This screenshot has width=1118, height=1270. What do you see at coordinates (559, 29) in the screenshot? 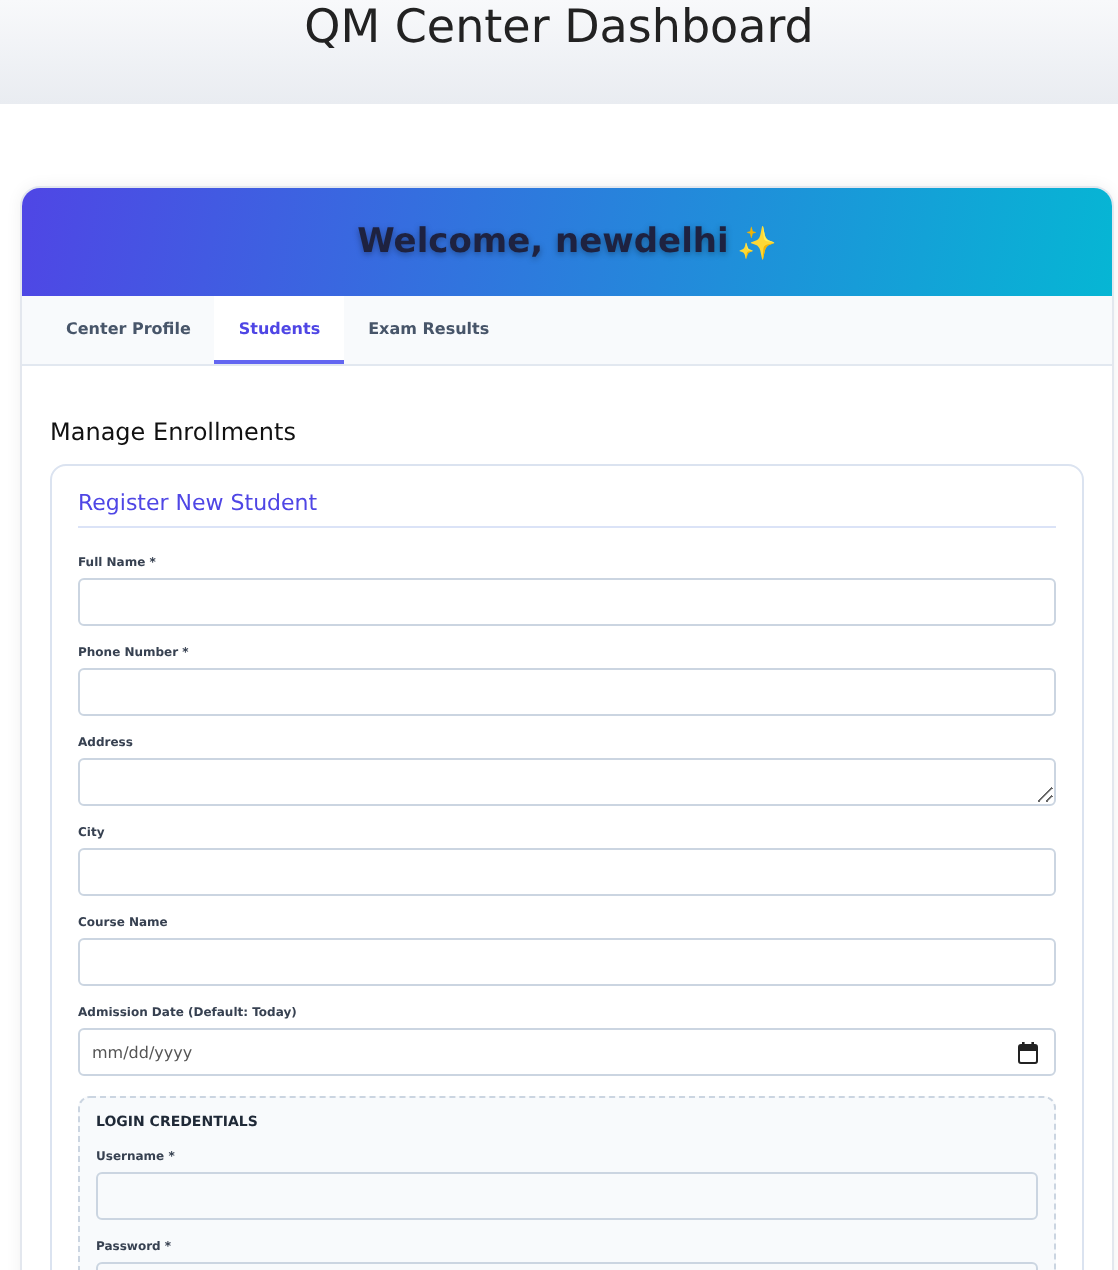
I see `page-title: QM Center Dashboard` at bounding box center [559, 29].